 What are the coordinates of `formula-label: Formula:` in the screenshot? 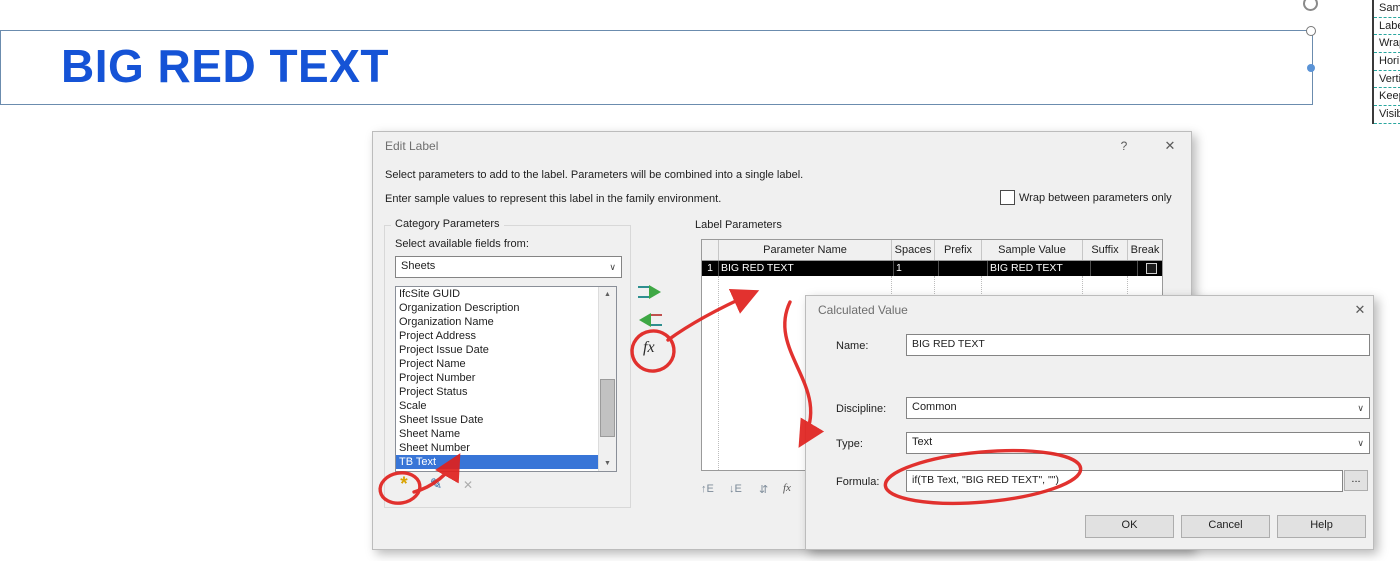 It's located at (858, 482).